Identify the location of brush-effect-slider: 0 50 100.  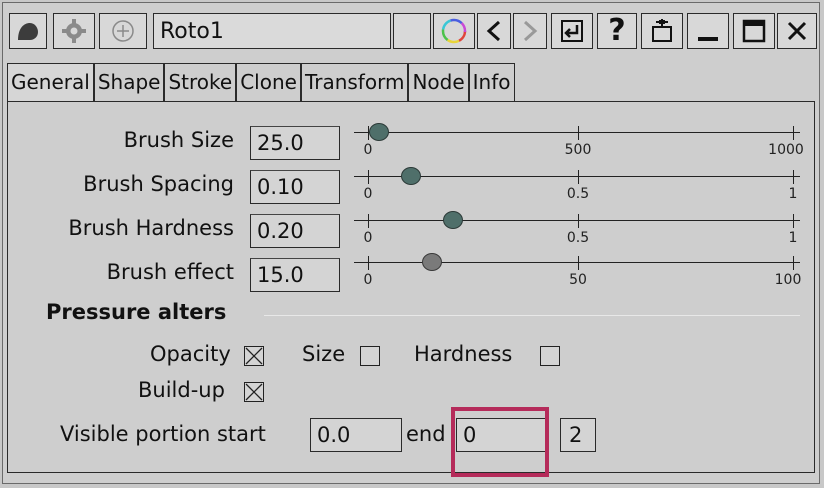
(578, 274).